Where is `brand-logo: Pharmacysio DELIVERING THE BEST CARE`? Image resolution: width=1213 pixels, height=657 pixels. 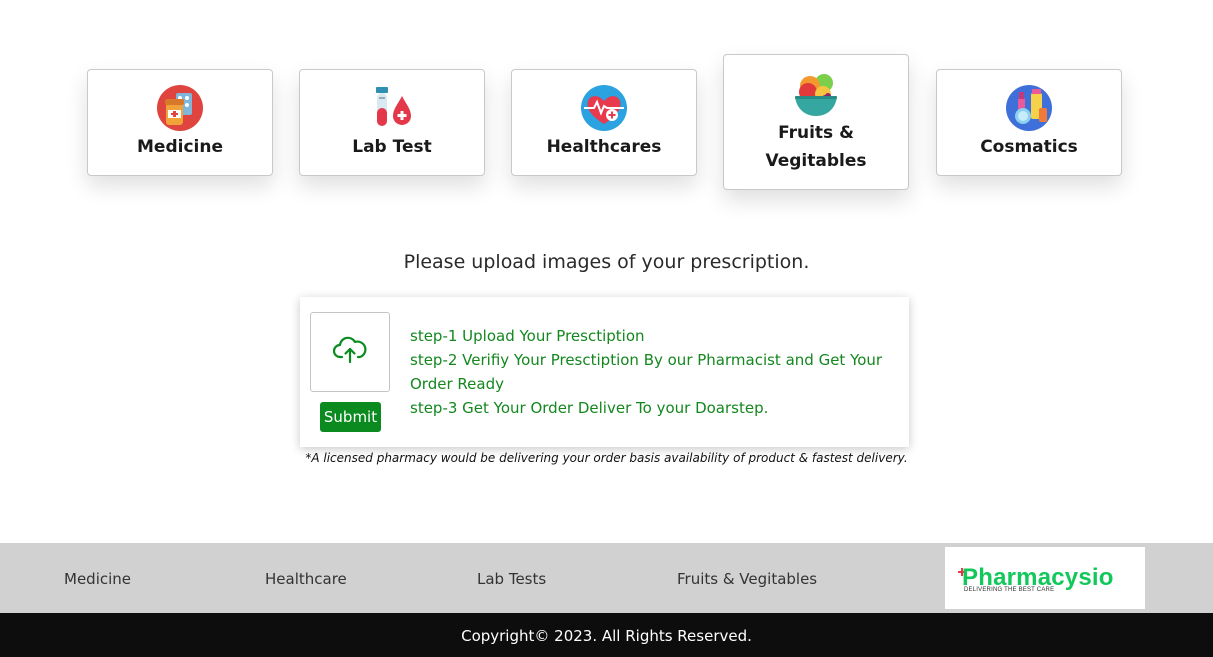 brand-logo: Pharmacysio DELIVERING THE BEST CARE is located at coordinates (1045, 578).